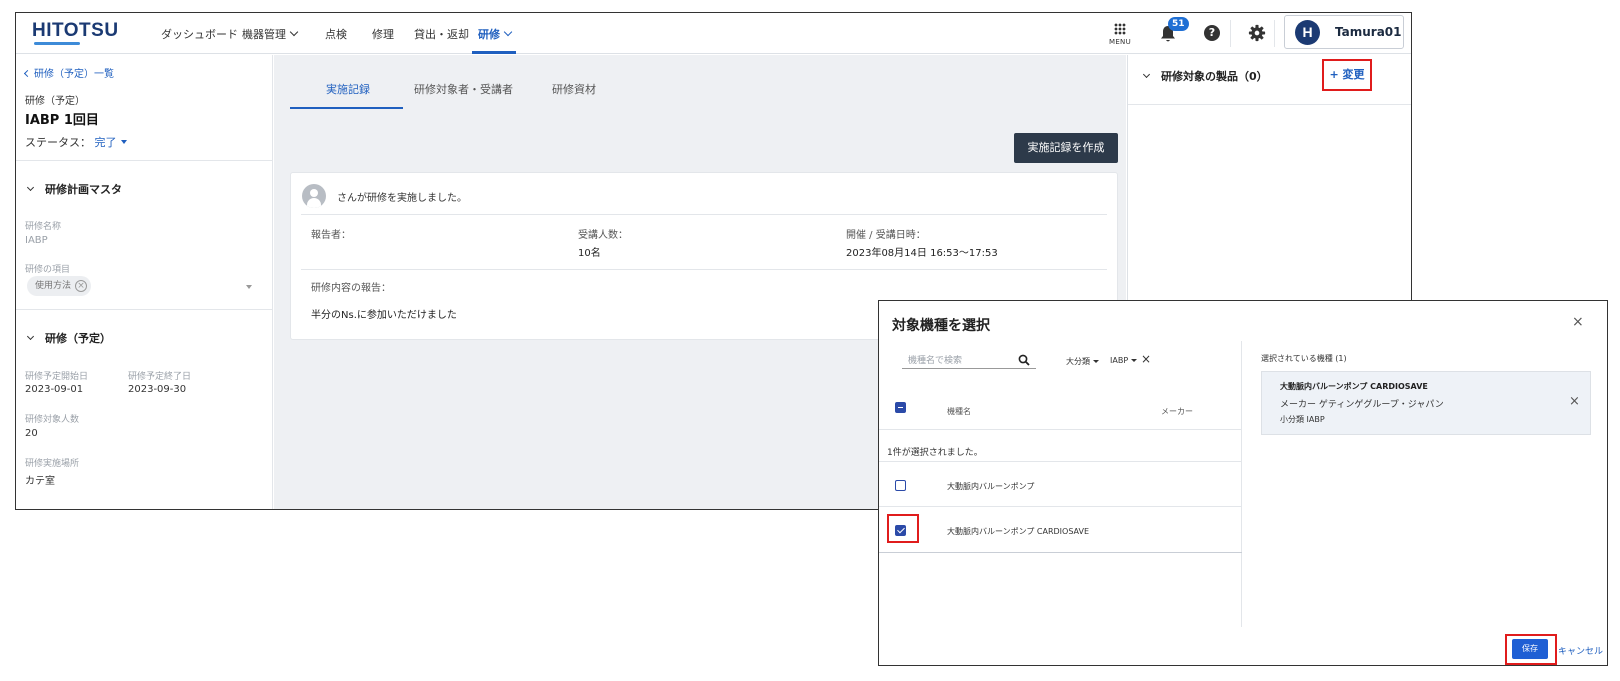  I want to click on selected-model-name: 大動脈内バルーンポンプ CARDIOSAVE, so click(1354, 386).